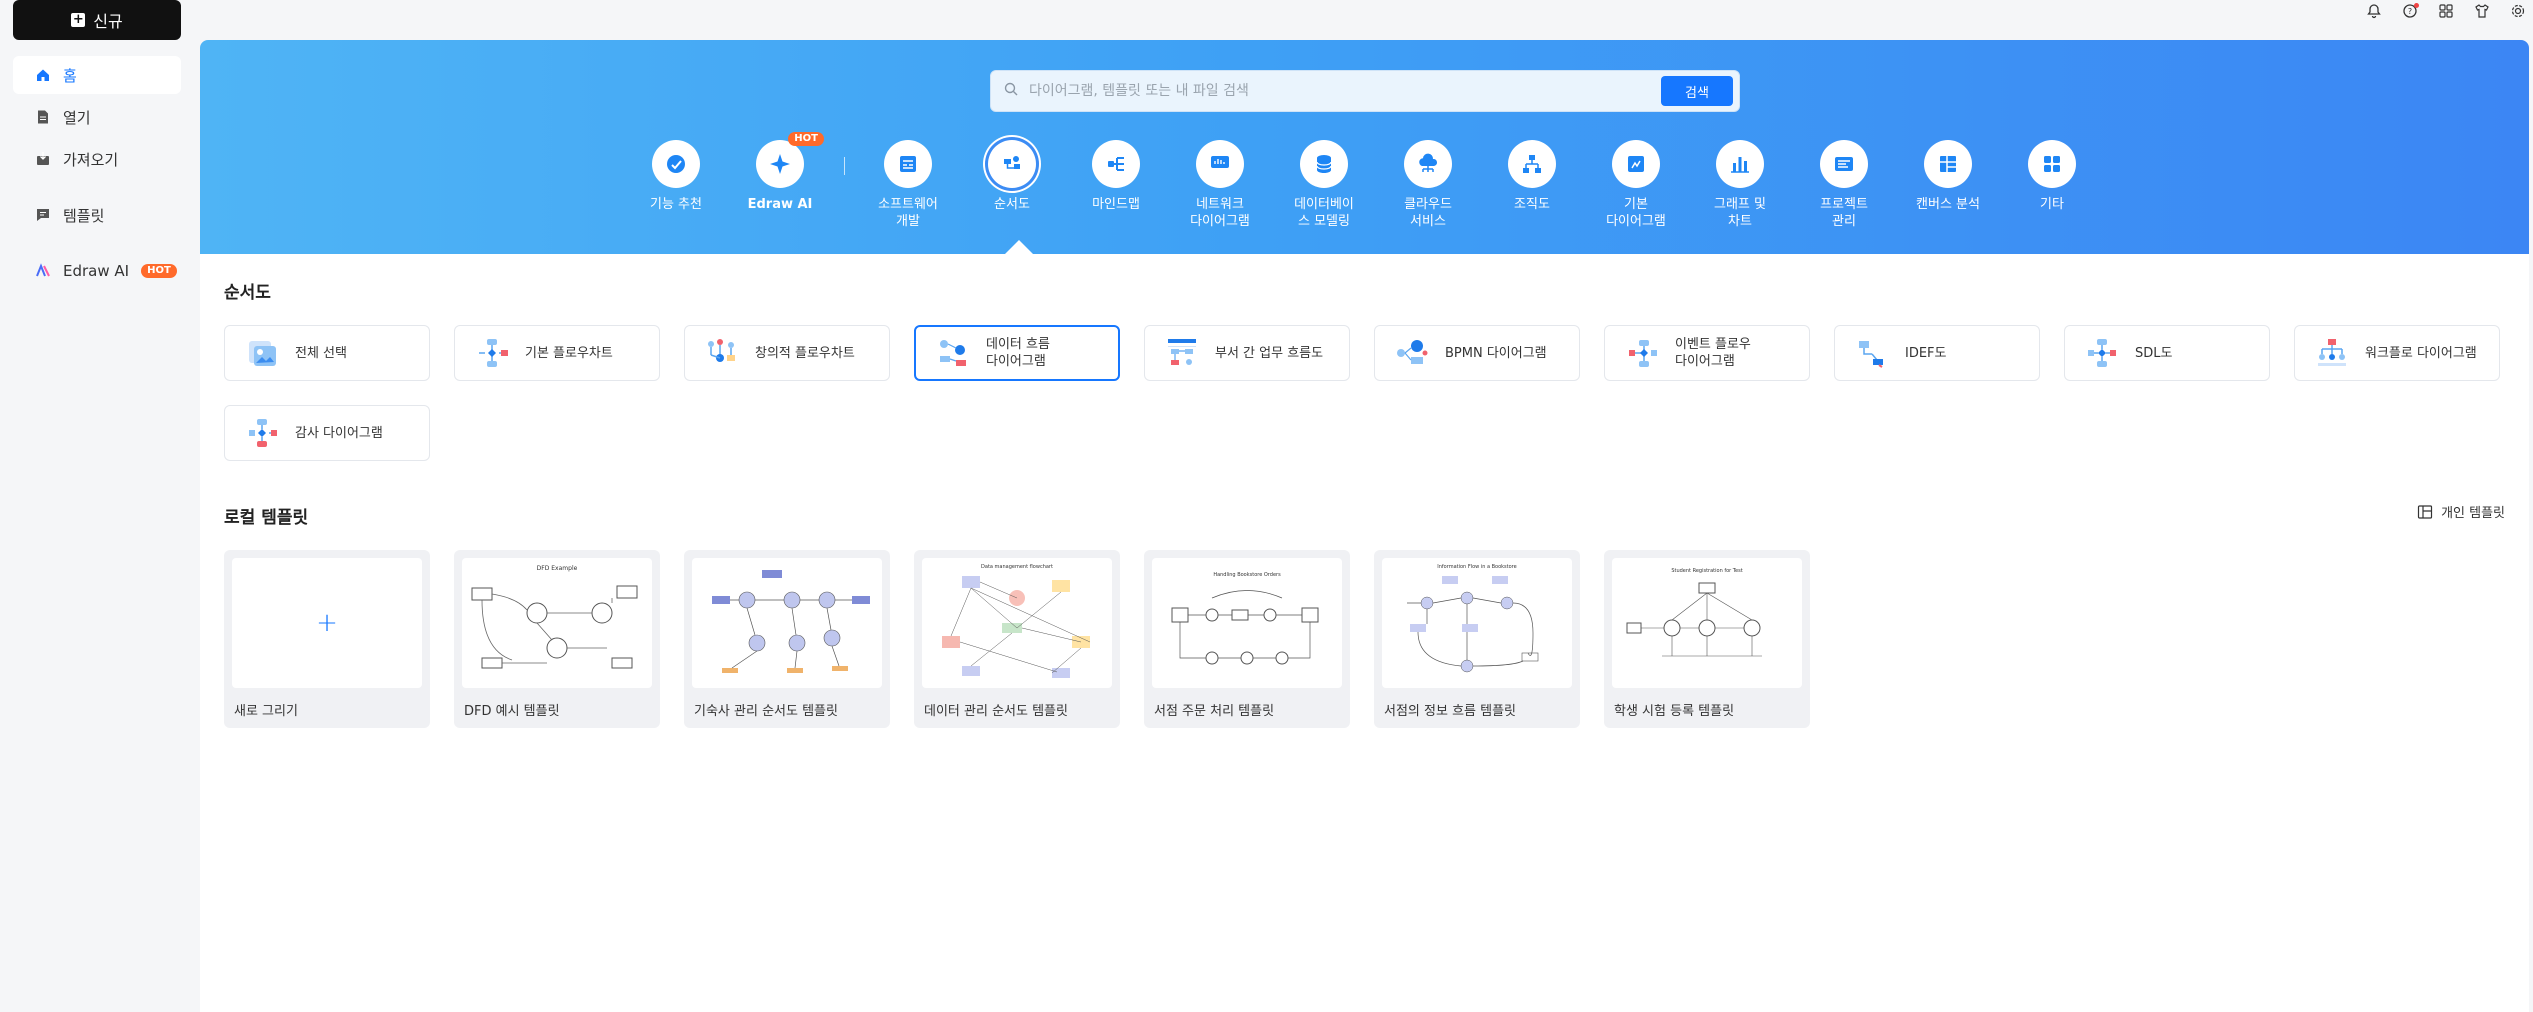  I want to click on template-card: Data management flowchart 데이터 관리 순서도 템플릿, so click(1017, 639).